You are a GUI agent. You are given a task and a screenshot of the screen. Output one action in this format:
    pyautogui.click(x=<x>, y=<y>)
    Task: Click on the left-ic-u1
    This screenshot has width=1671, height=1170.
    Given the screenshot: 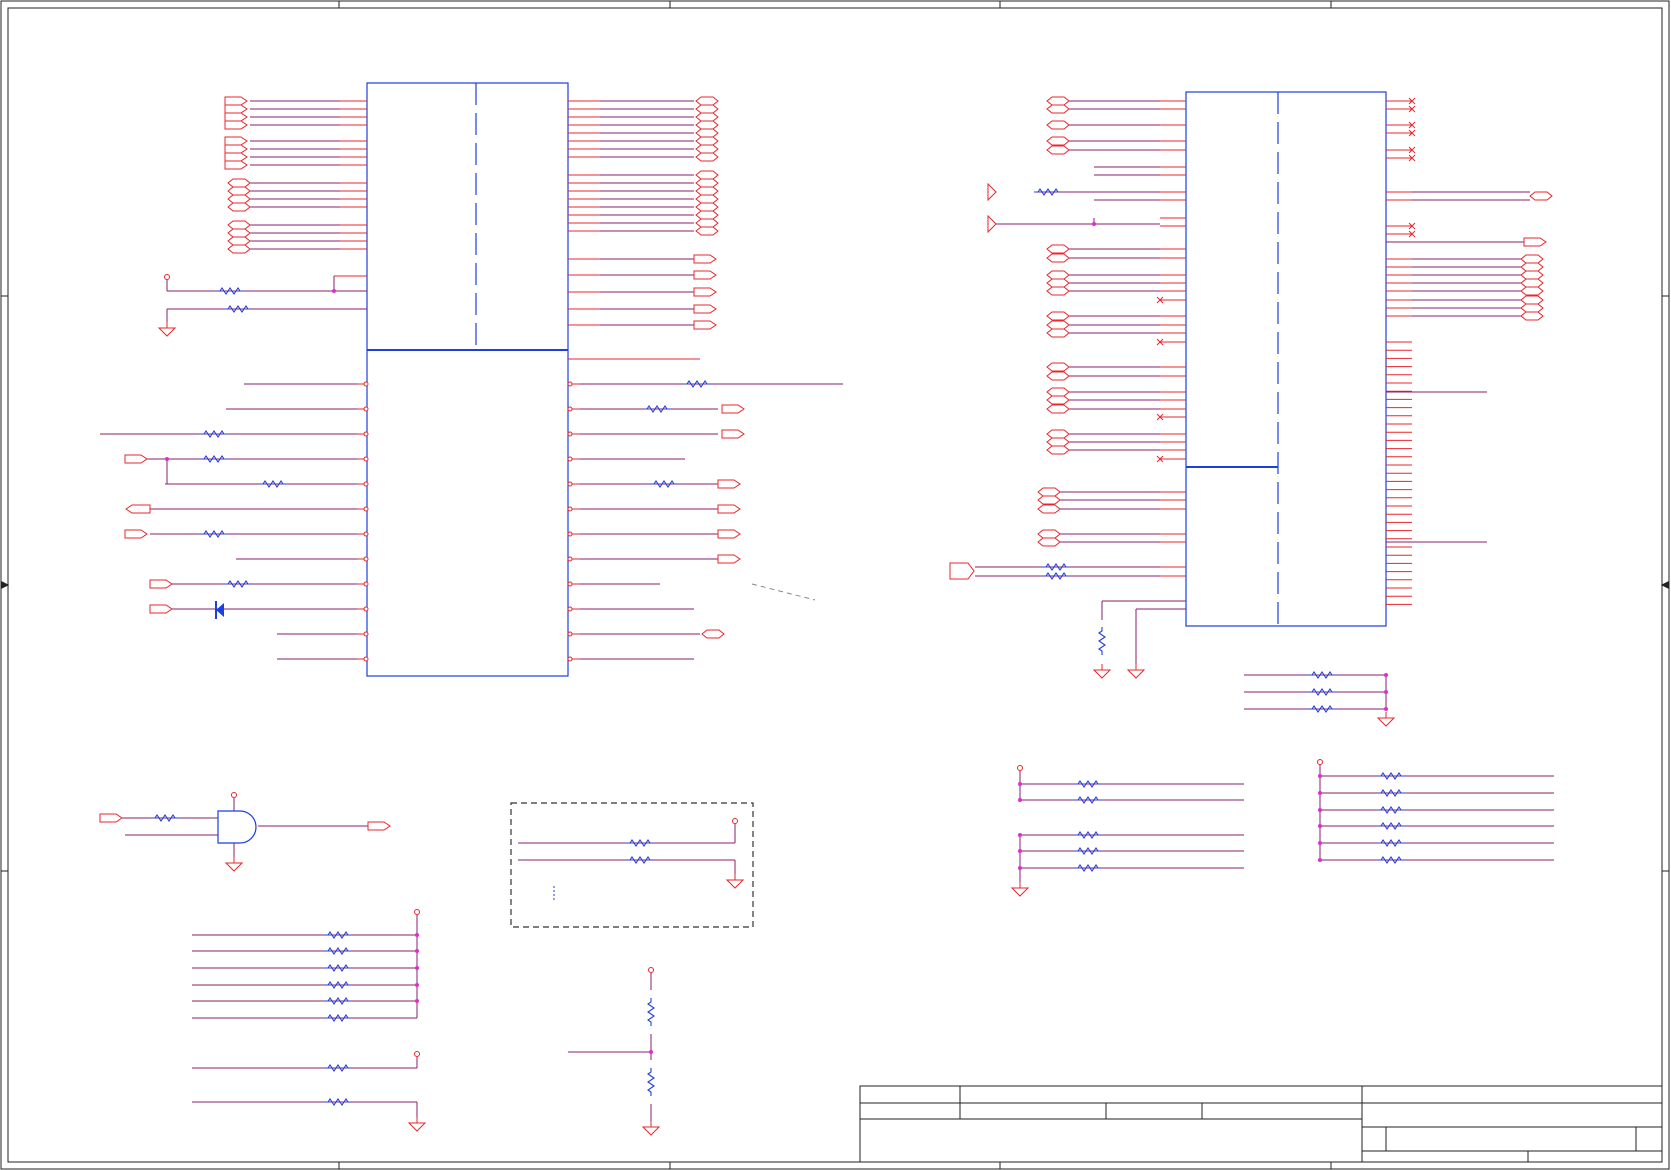 What is the action you would take?
    pyautogui.click(x=467, y=379)
    